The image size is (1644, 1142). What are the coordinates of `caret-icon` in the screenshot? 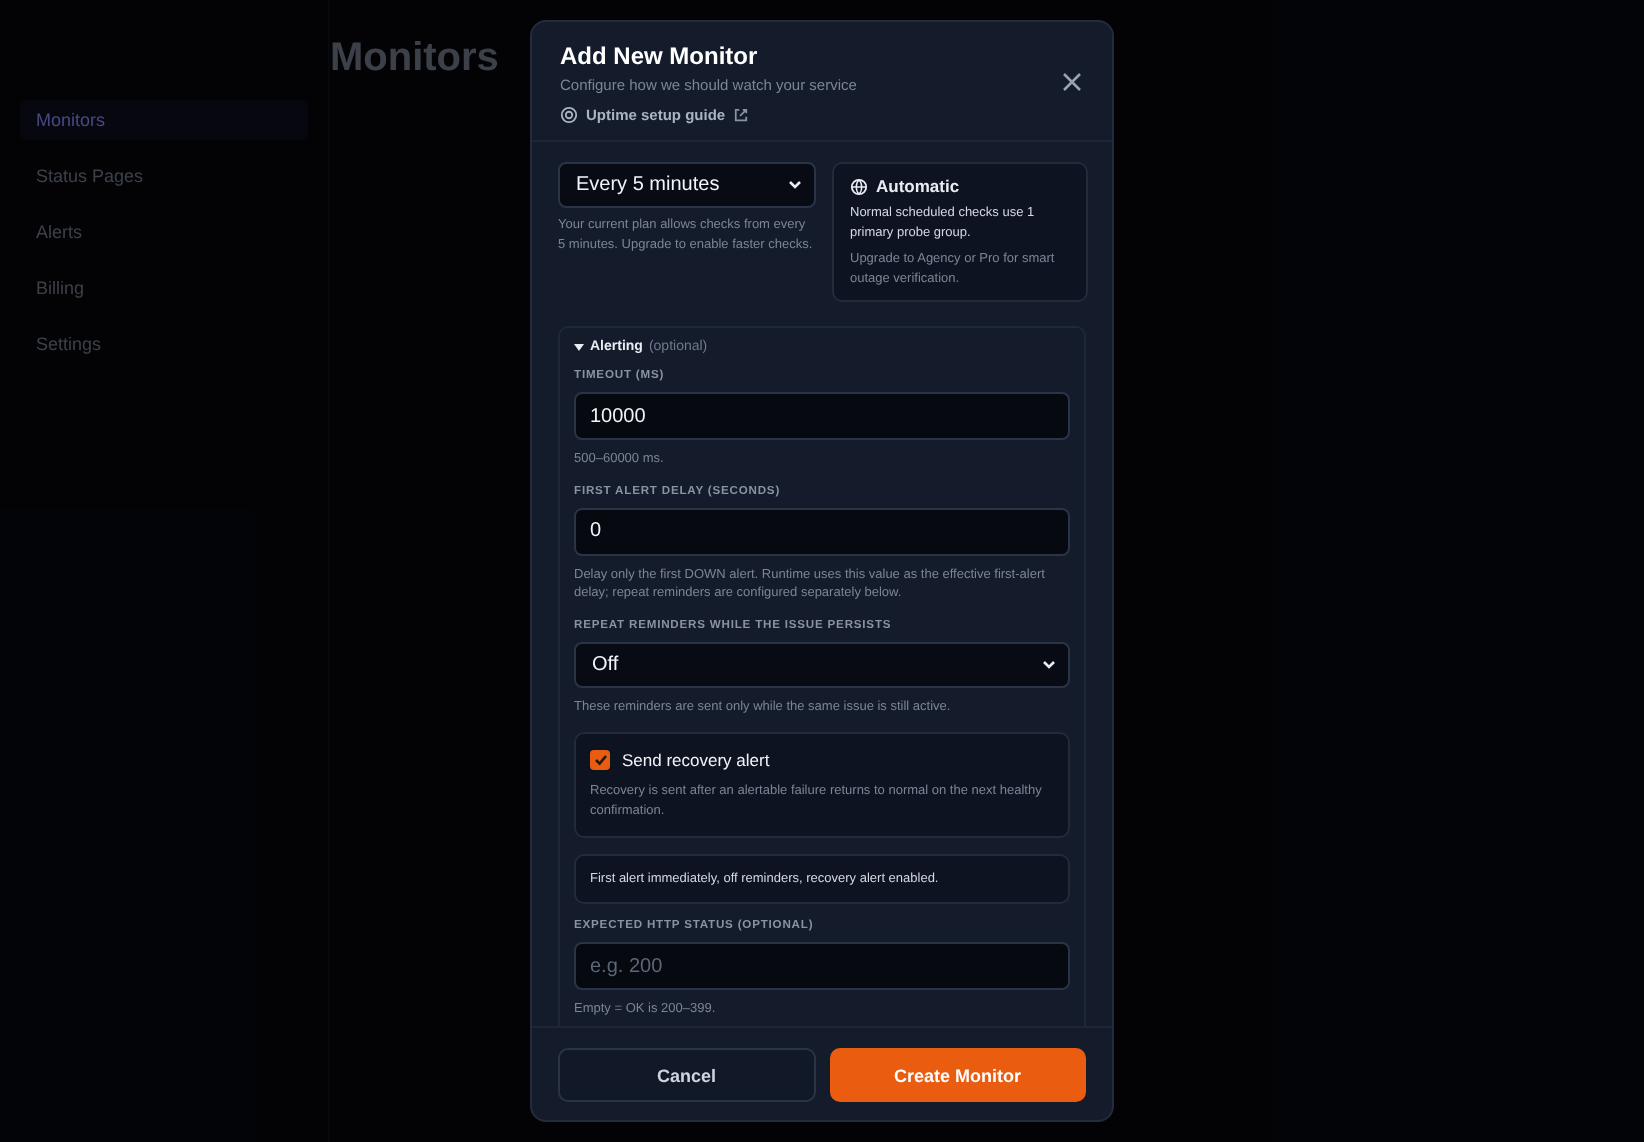 It's located at (579, 347).